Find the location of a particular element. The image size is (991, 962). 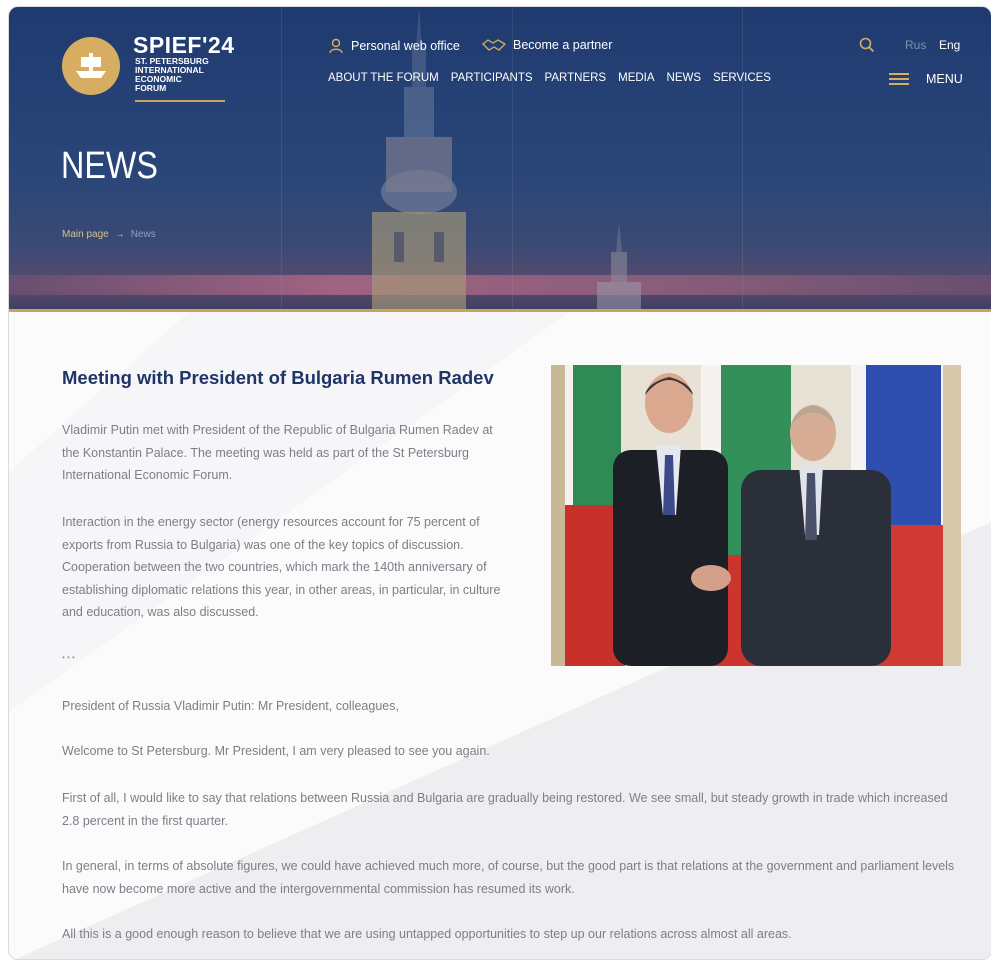

personal-office-link: Personal web office is located at coordinates (394, 46).